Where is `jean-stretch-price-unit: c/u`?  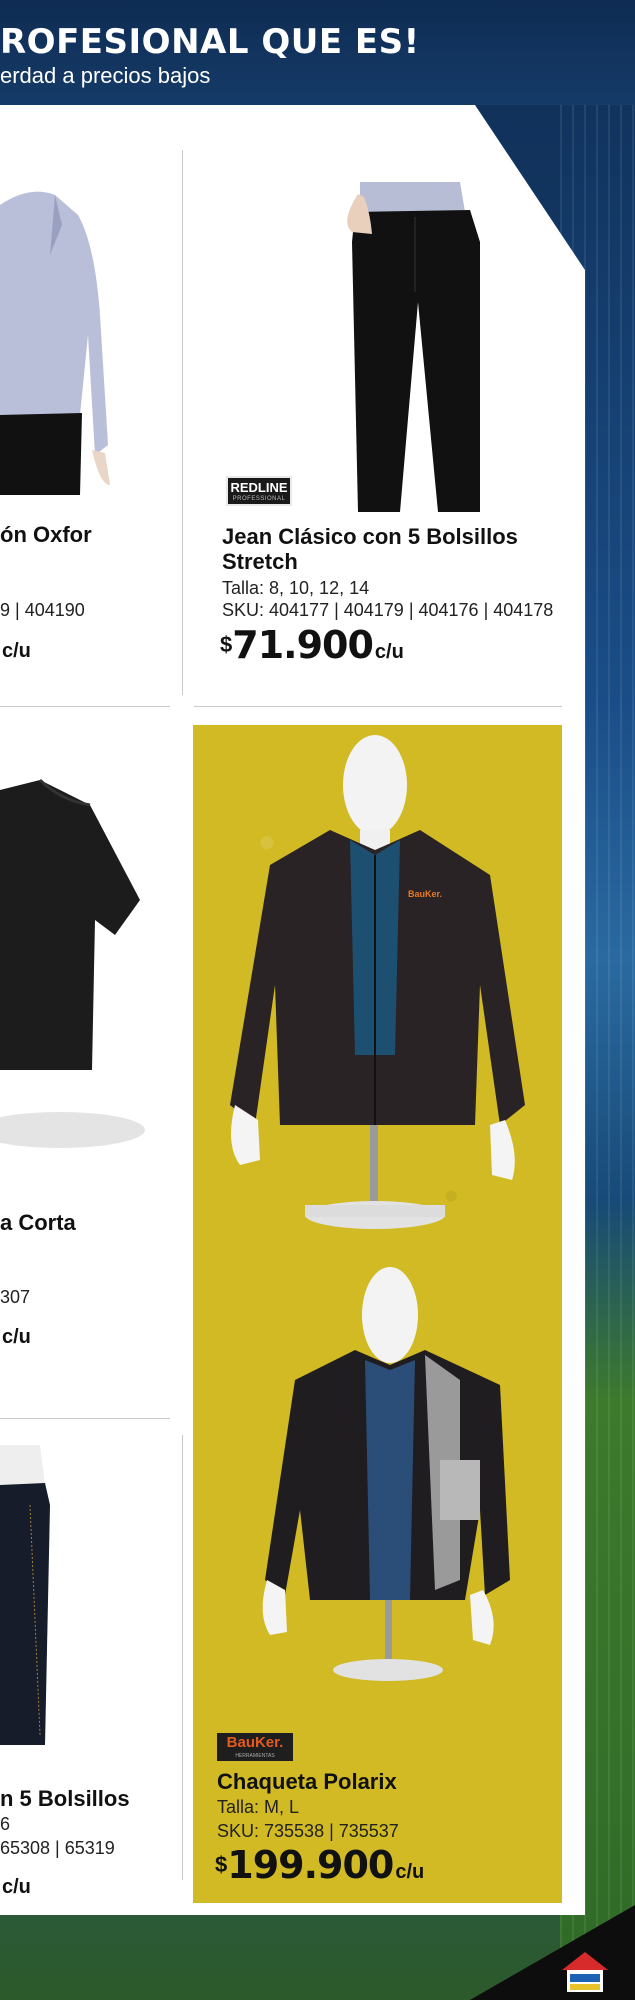
jean-stretch-price-unit: c/u is located at coordinates (389, 652).